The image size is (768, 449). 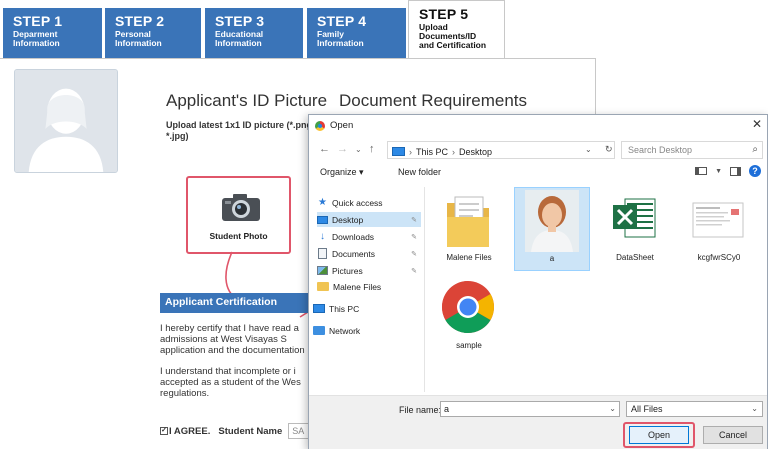 I want to click on file-name: a, so click(x=552, y=258).